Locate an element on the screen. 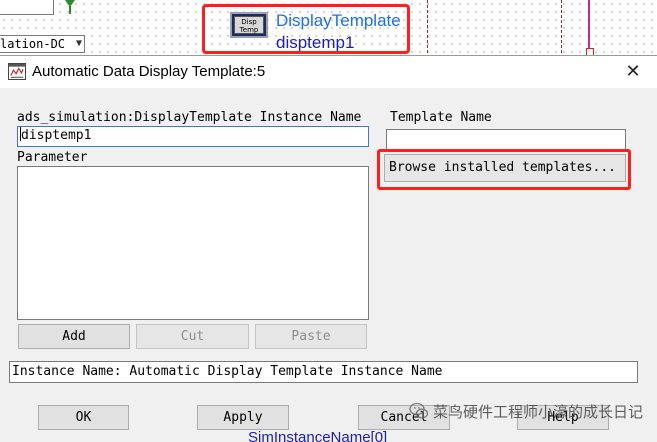 The height and width of the screenshot is (442, 657). close-icon: ✕ is located at coordinates (633, 72).